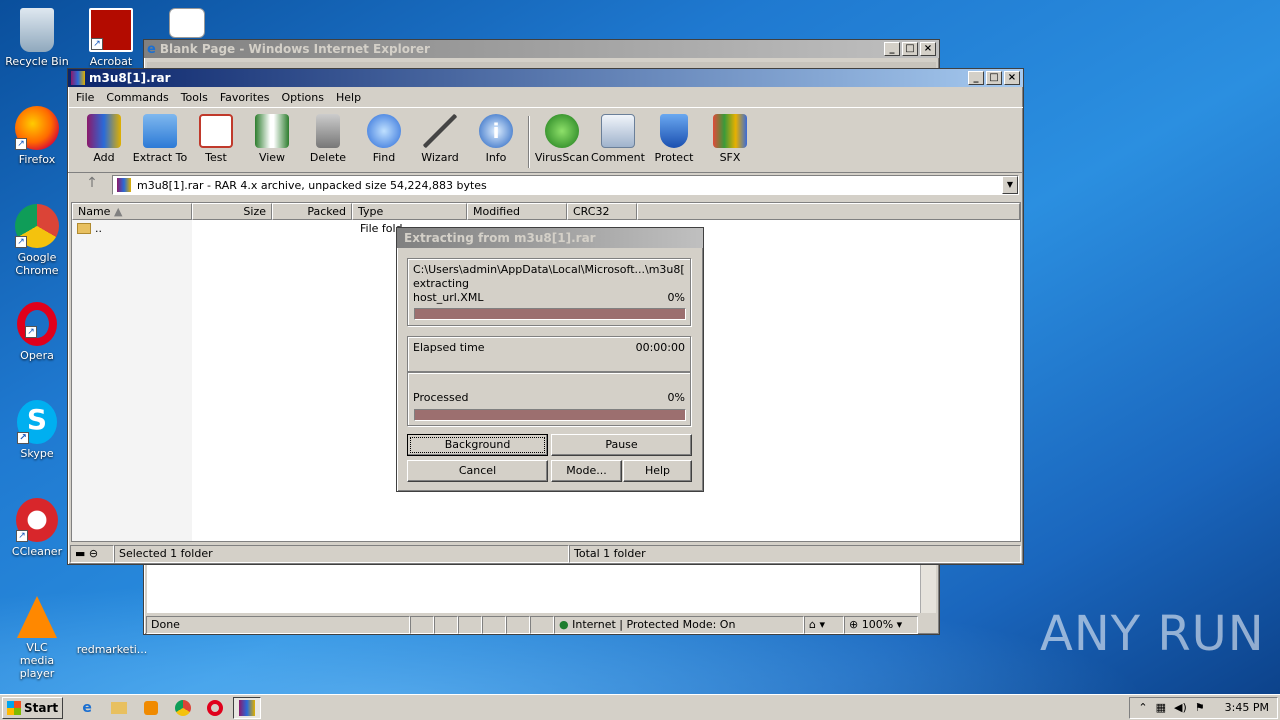 This screenshot has width=1280, height=720. What do you see at coordinates (37, 30) in the screenshot?
I see `recycle-bin-icon` at bounding box center [37, 30].